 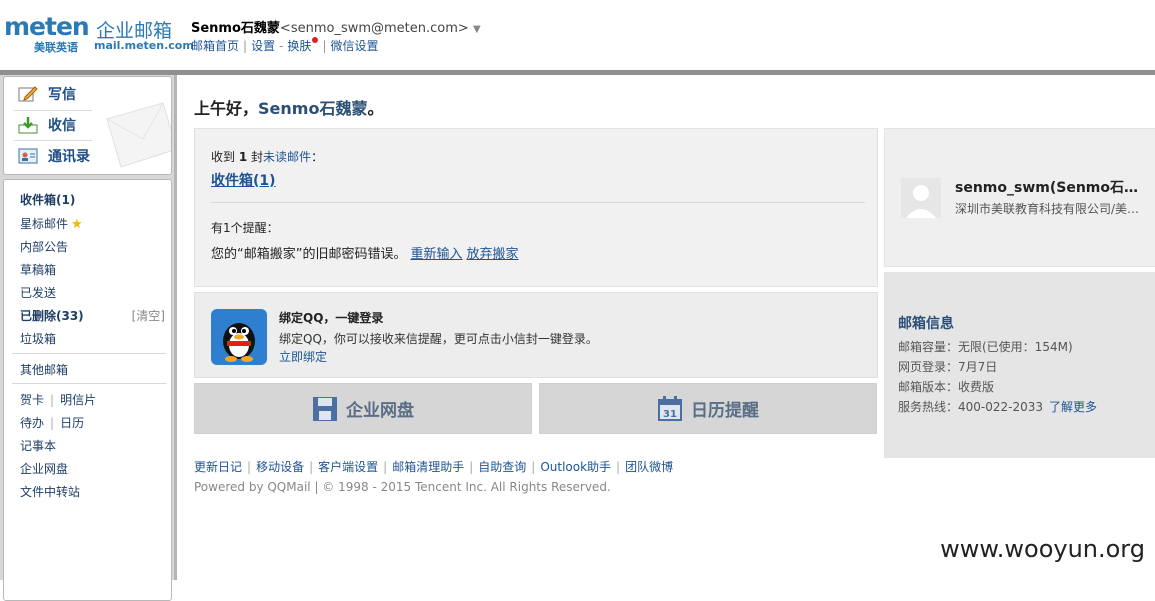 What do you see at coordinates (331, 318) in the screenshot?
I see `bind-qq-title: 绑定QQ，一键登录` at bounding box center [331, 318].